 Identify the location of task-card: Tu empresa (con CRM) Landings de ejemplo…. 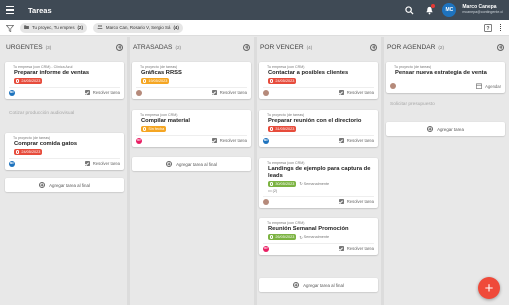
(318, 183).